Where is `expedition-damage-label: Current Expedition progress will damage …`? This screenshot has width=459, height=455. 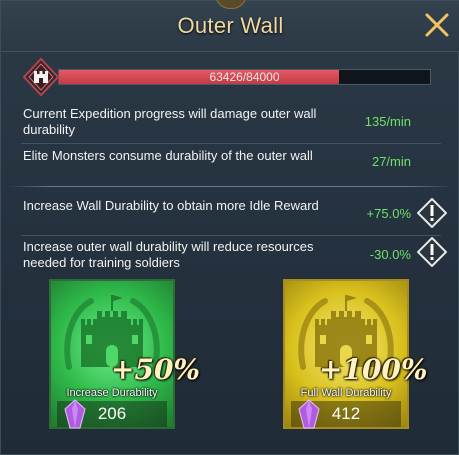 expedition-damage-label: Current Expedition progress will damage … is located at coordinates (170, 121).